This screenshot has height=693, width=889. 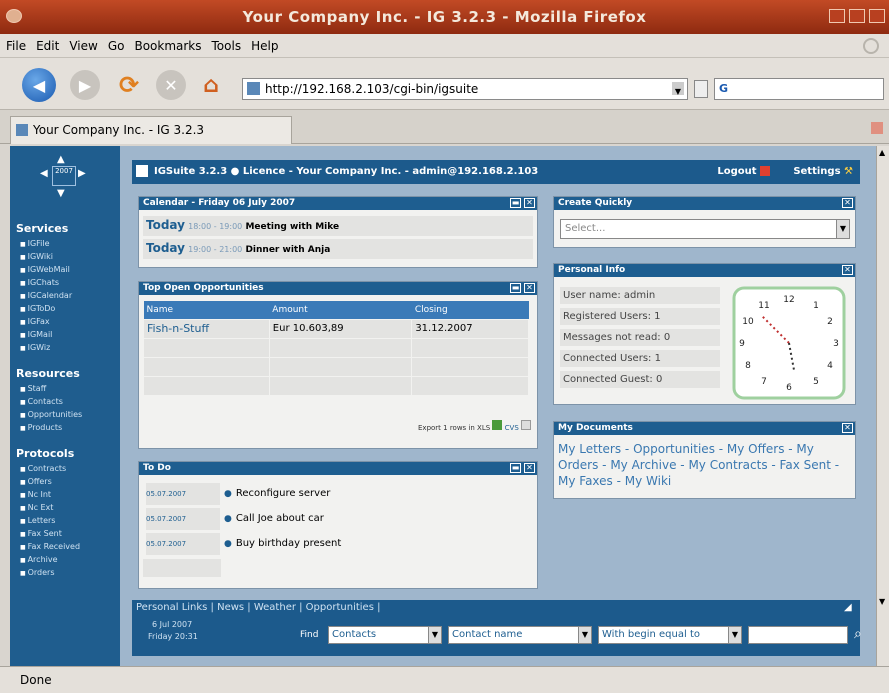 I want to click on personal-info-row: Connected Guest: 0, so click(x=640, y=379).